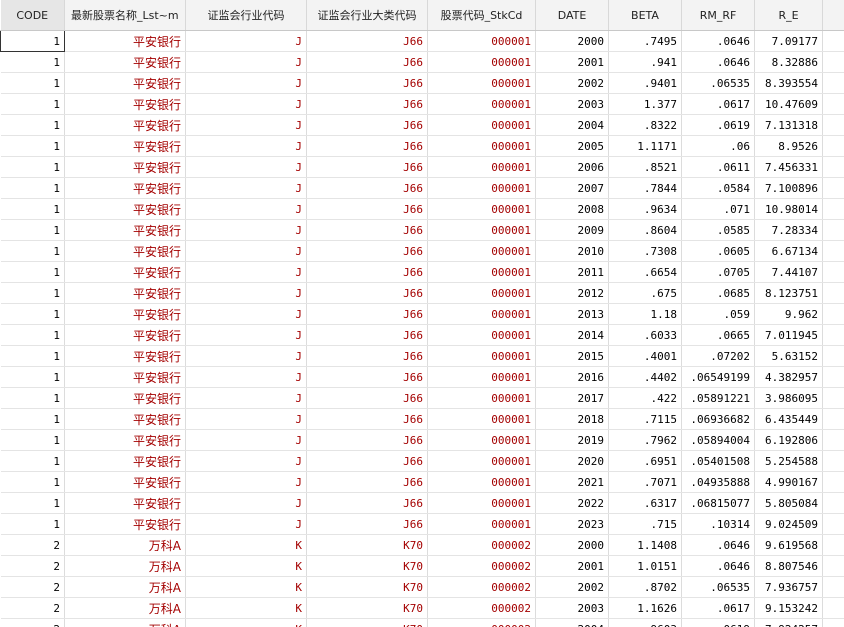 The height and width of the screenshot is (627, 844). What do you see at coordinates (788, 125) in the screenshot?
I see `cell-r-e: 7.131318` at bounding box center [788, 125].